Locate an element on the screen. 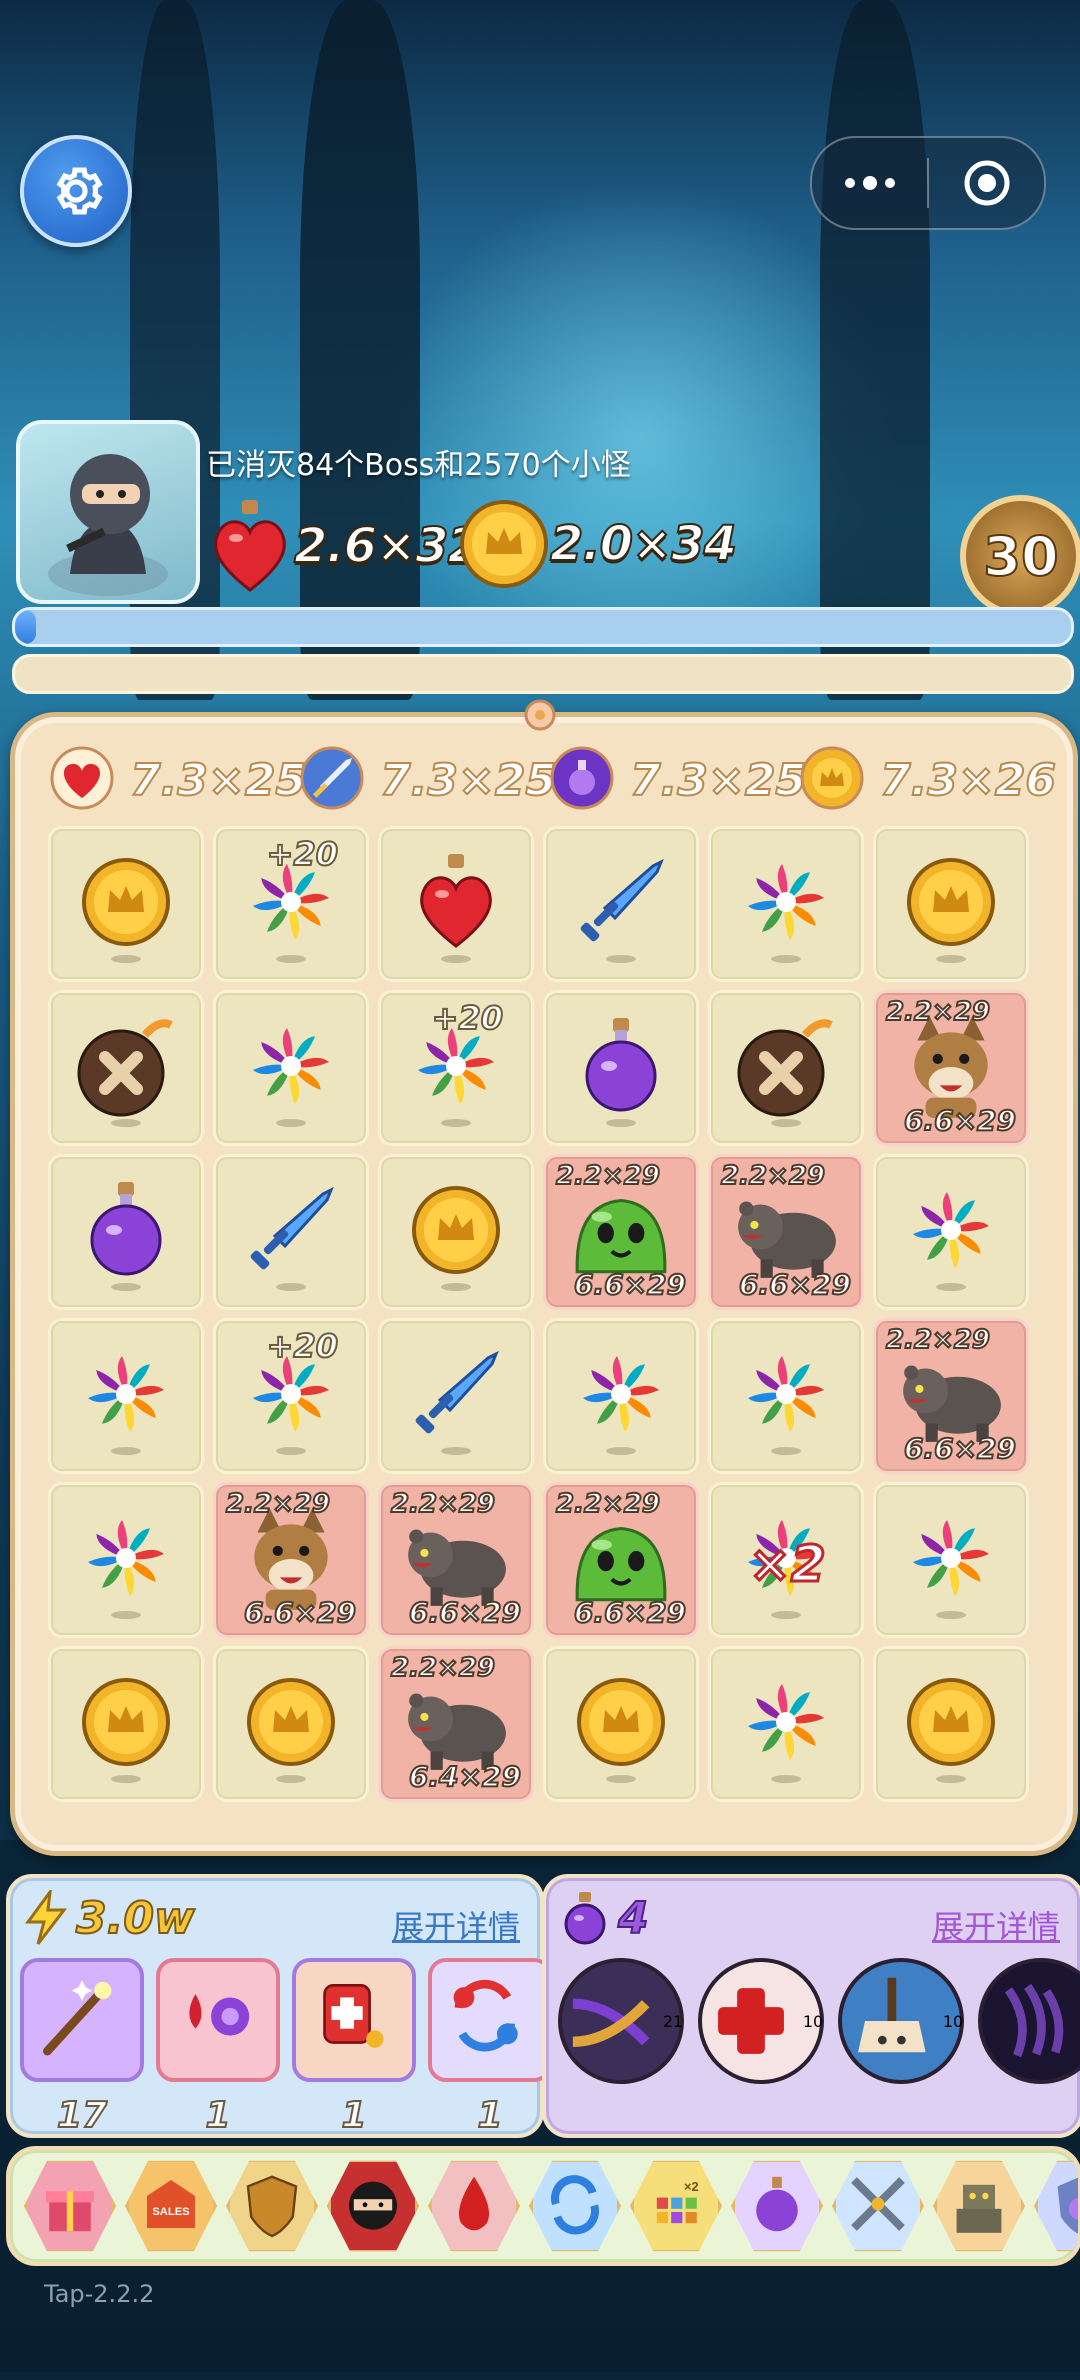 The image size is (1080, 2380). gift-button is located at coordinates (70, 2206).